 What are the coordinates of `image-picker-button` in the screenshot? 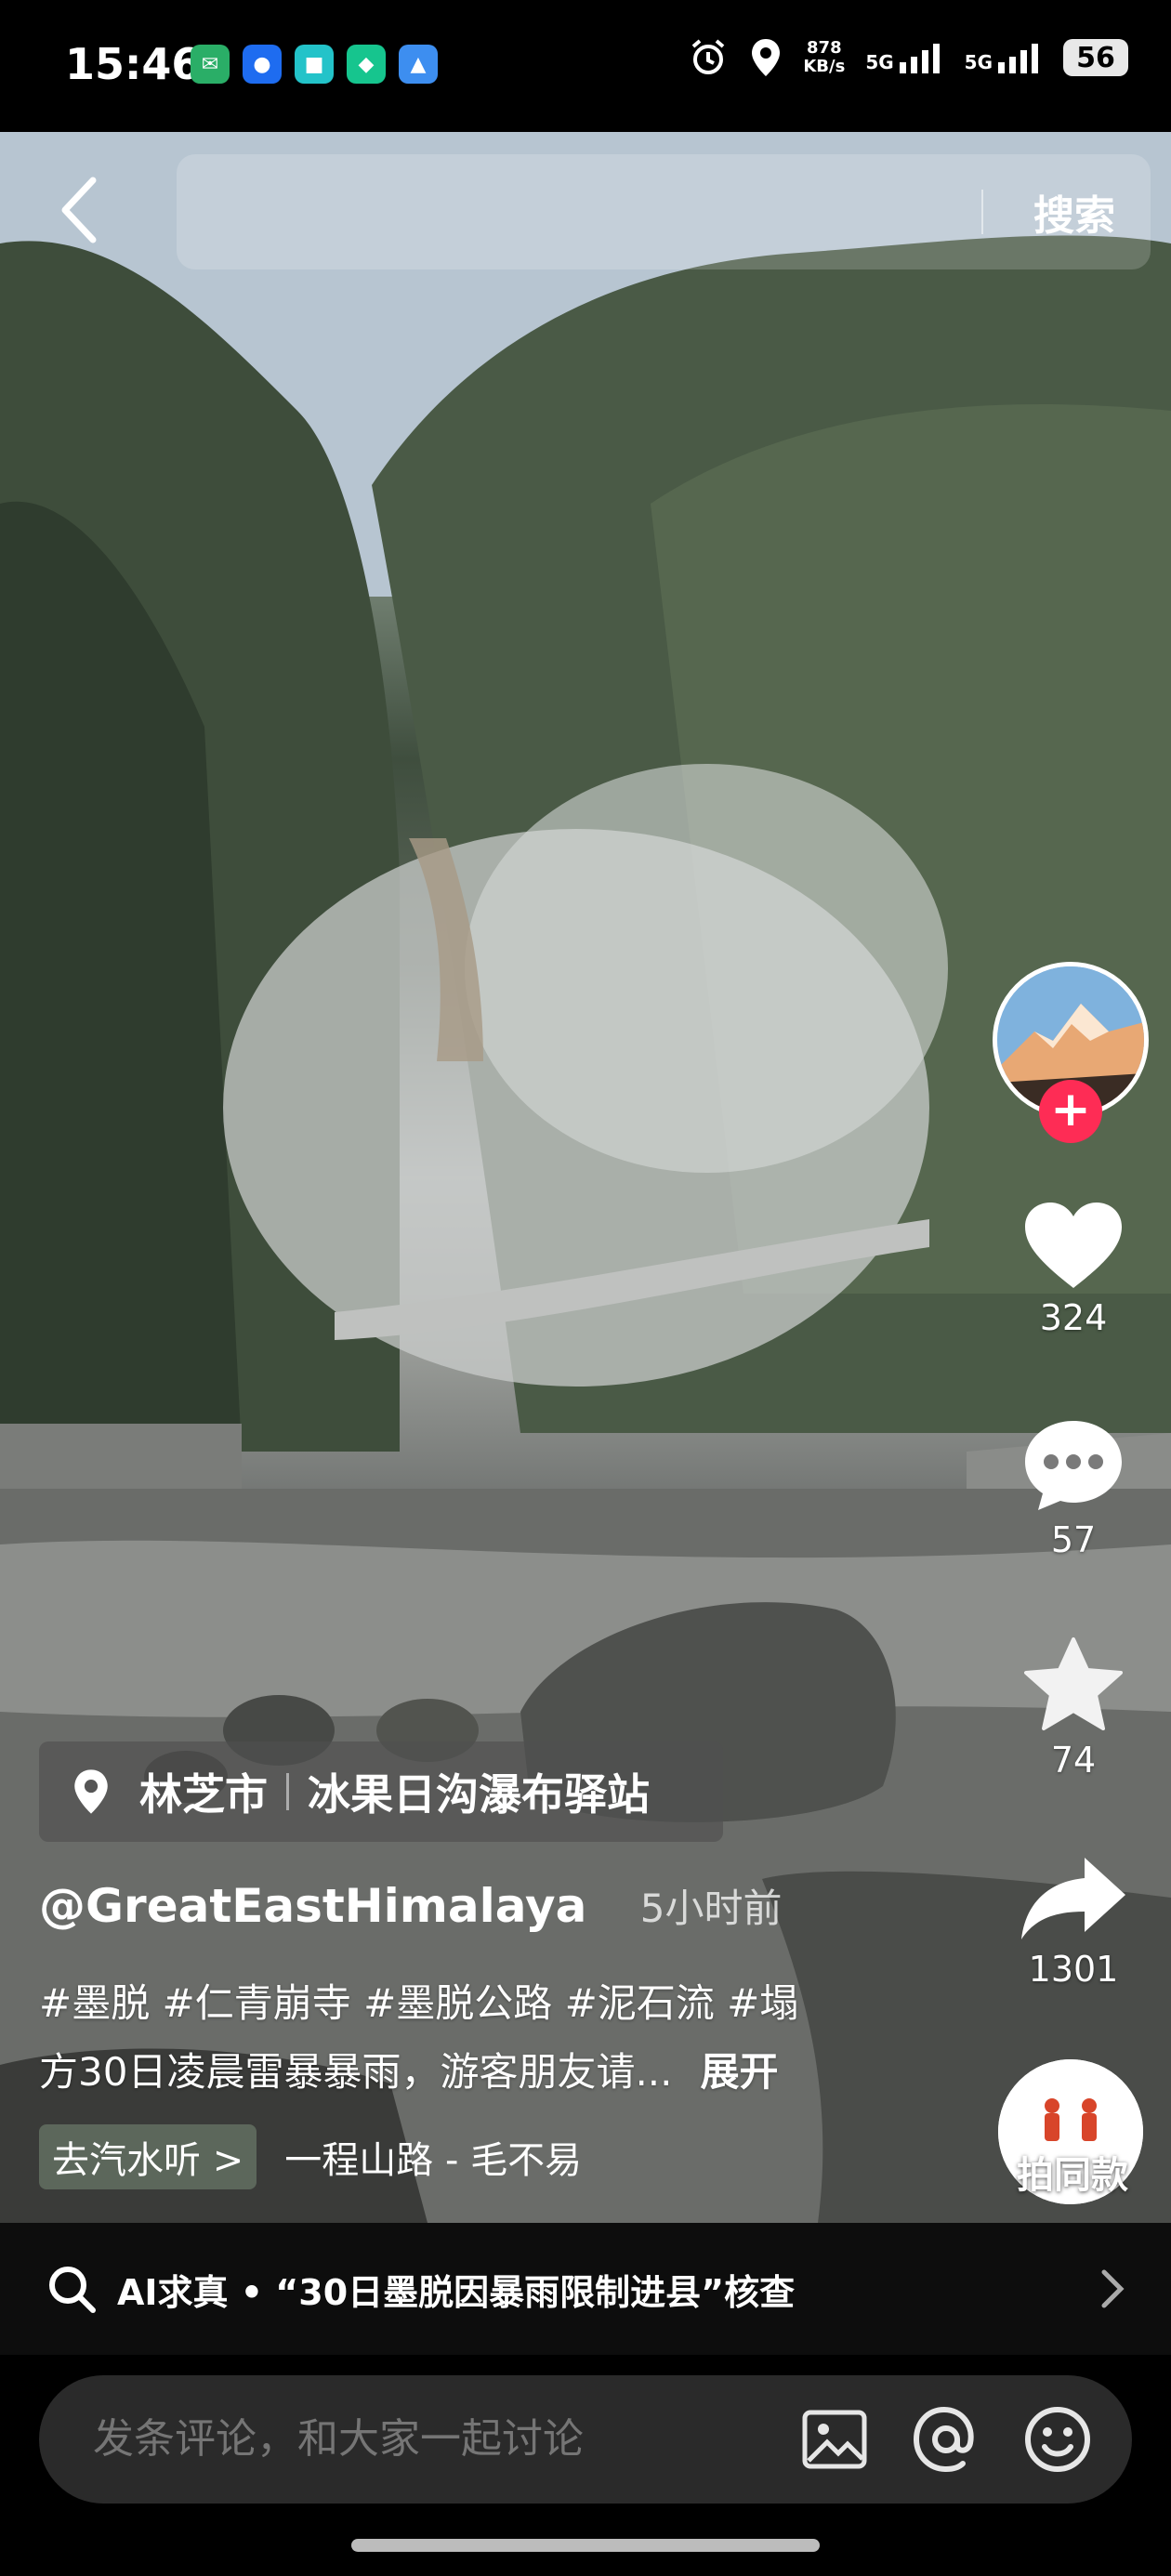 It's located at (835, 2439).